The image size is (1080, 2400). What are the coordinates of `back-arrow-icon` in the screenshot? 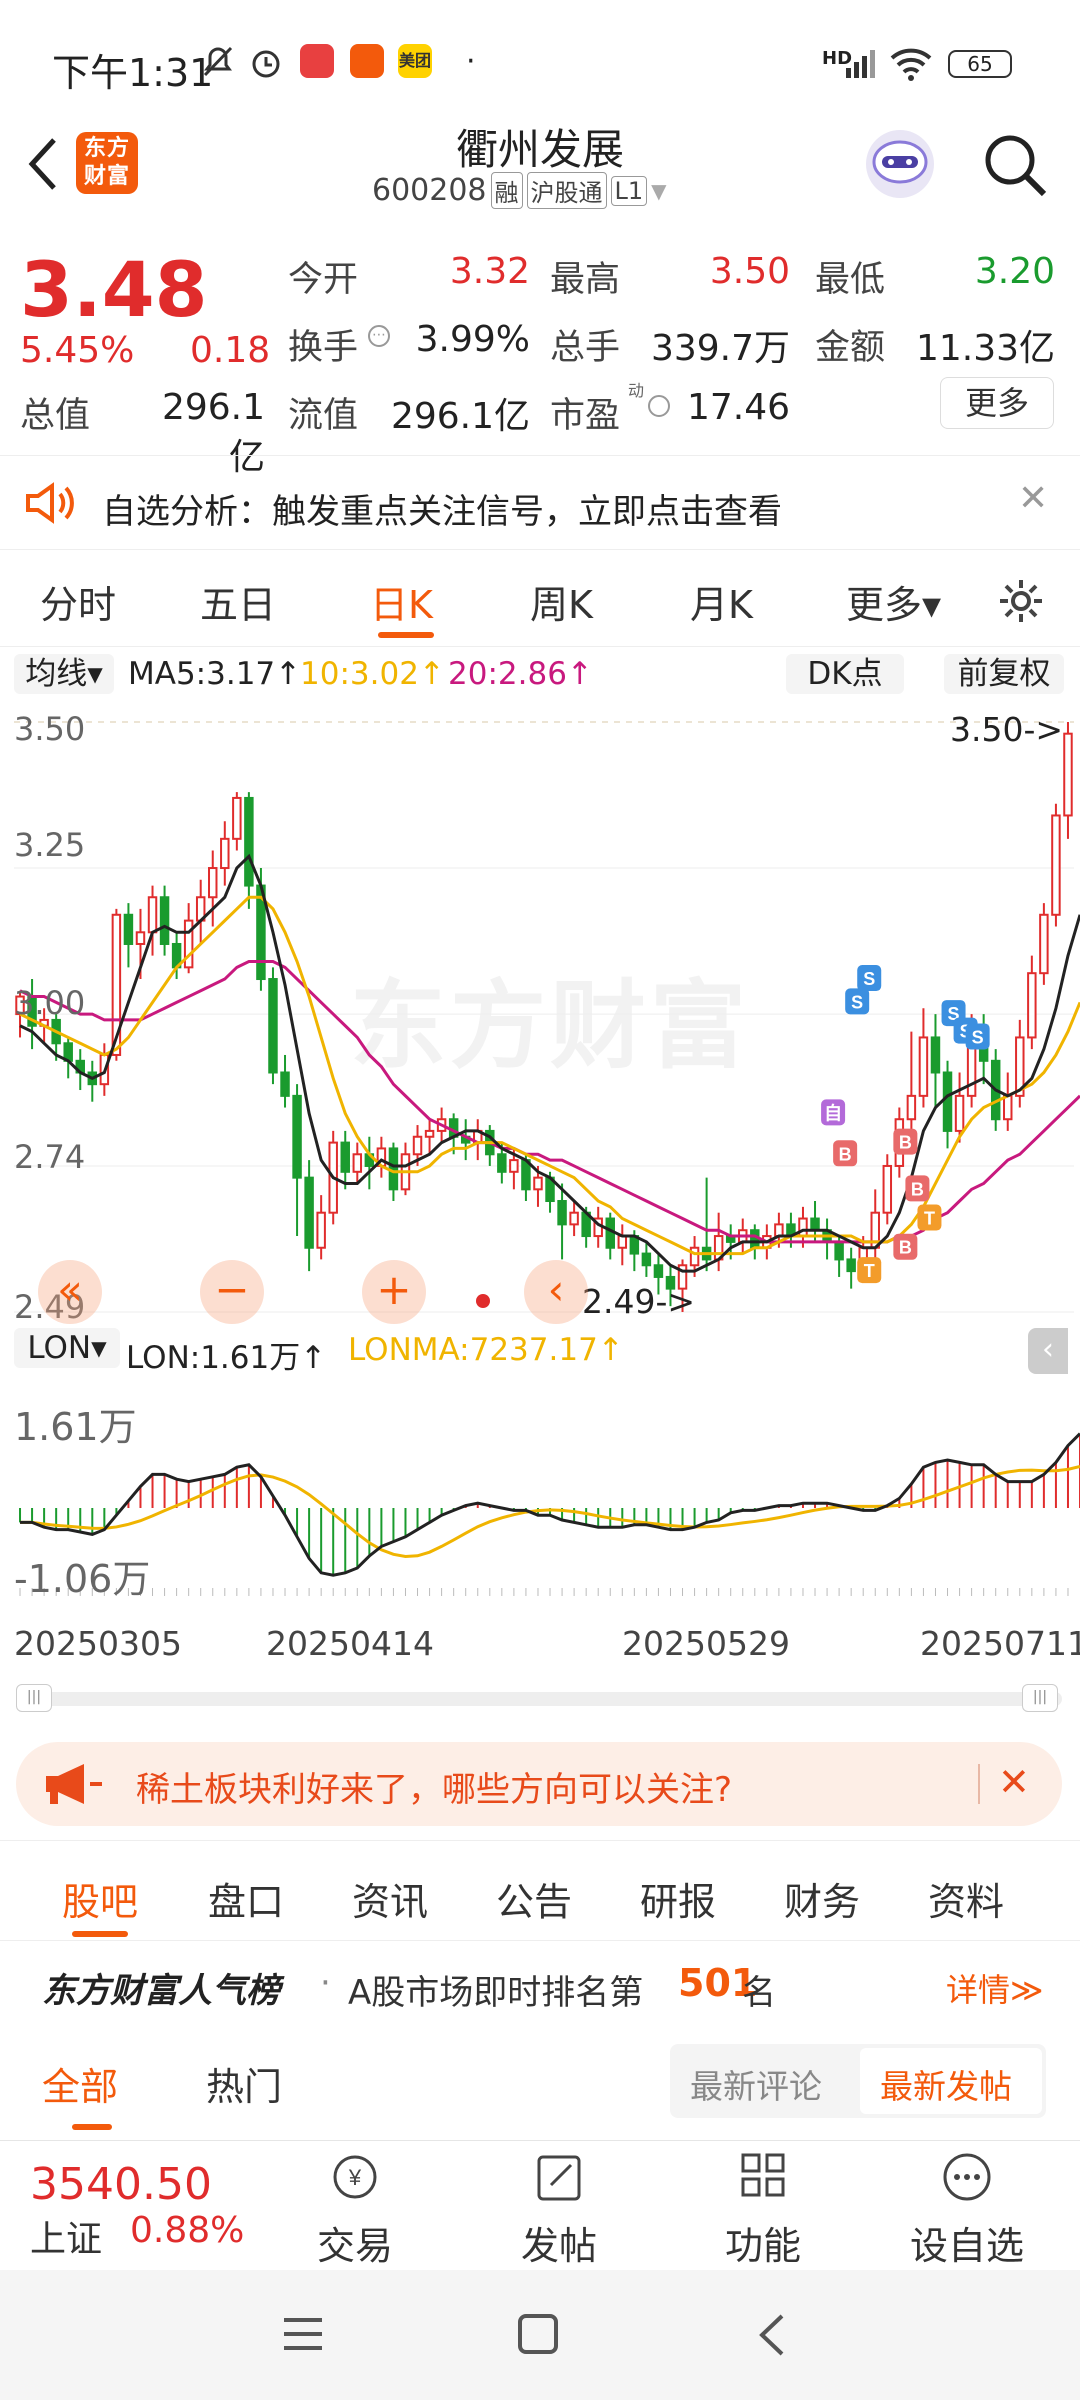 It's located at (42, 164).